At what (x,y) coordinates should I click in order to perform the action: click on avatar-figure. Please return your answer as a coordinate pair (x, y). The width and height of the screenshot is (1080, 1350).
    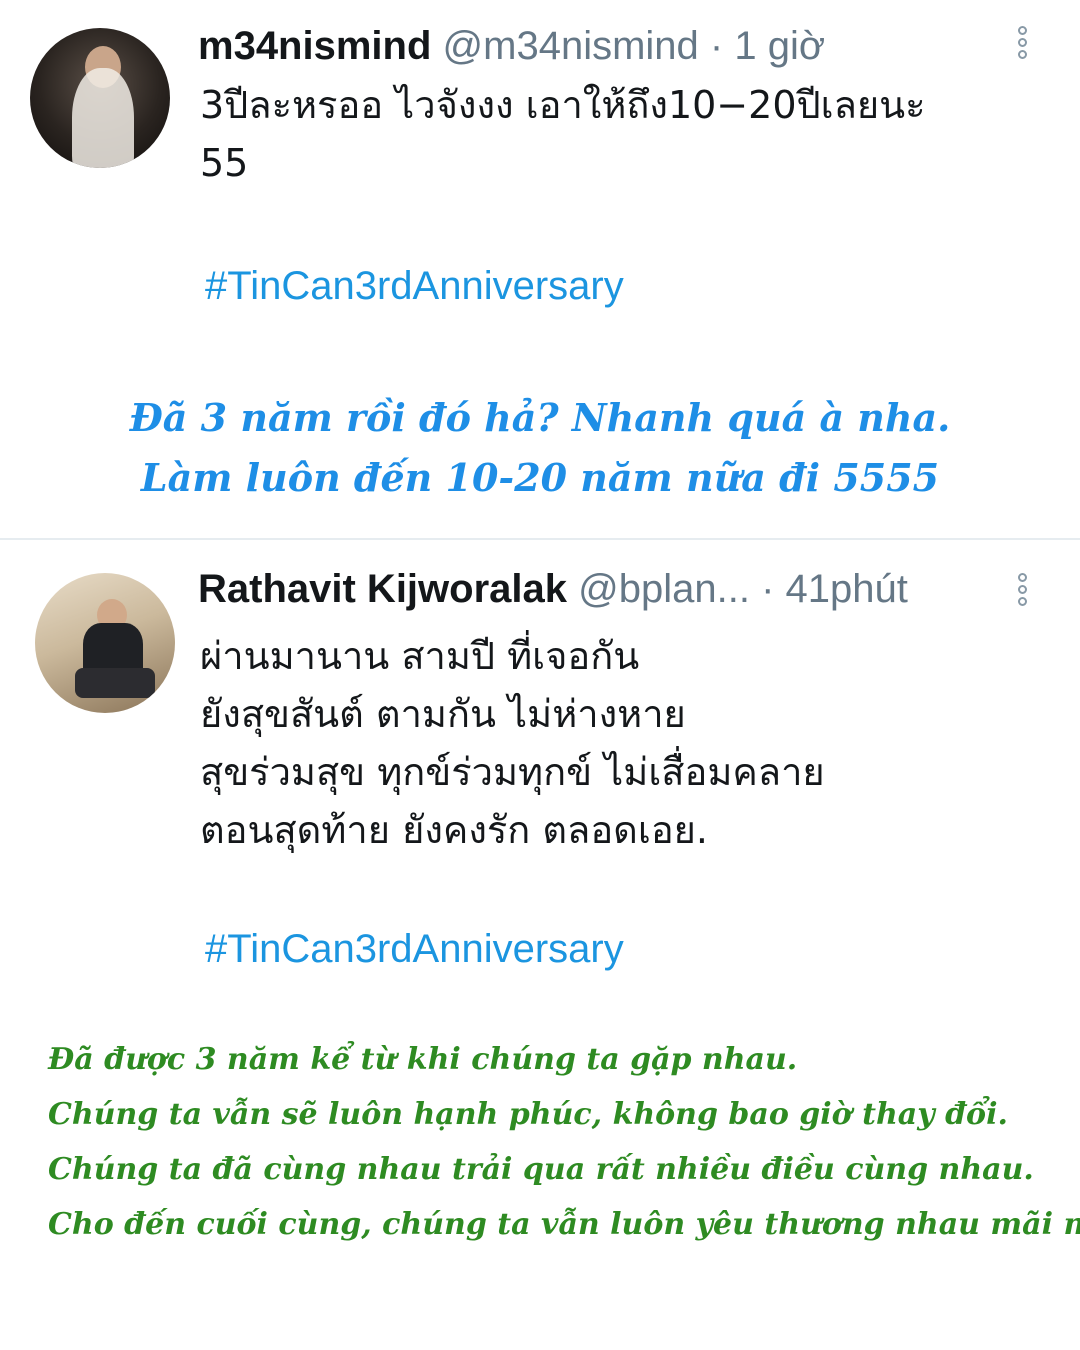
    Looking at the image, I should click on (103, 118).